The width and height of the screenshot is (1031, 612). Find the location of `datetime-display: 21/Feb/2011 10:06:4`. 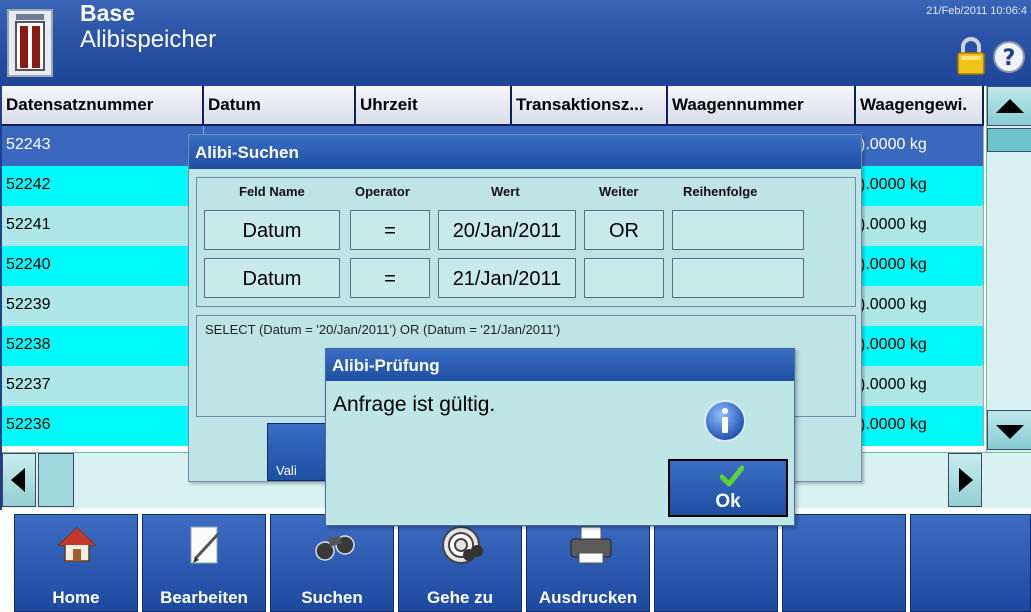

datetime-display: 21/Feb/2011 10:06:4 is located at coordinates (976, 11).